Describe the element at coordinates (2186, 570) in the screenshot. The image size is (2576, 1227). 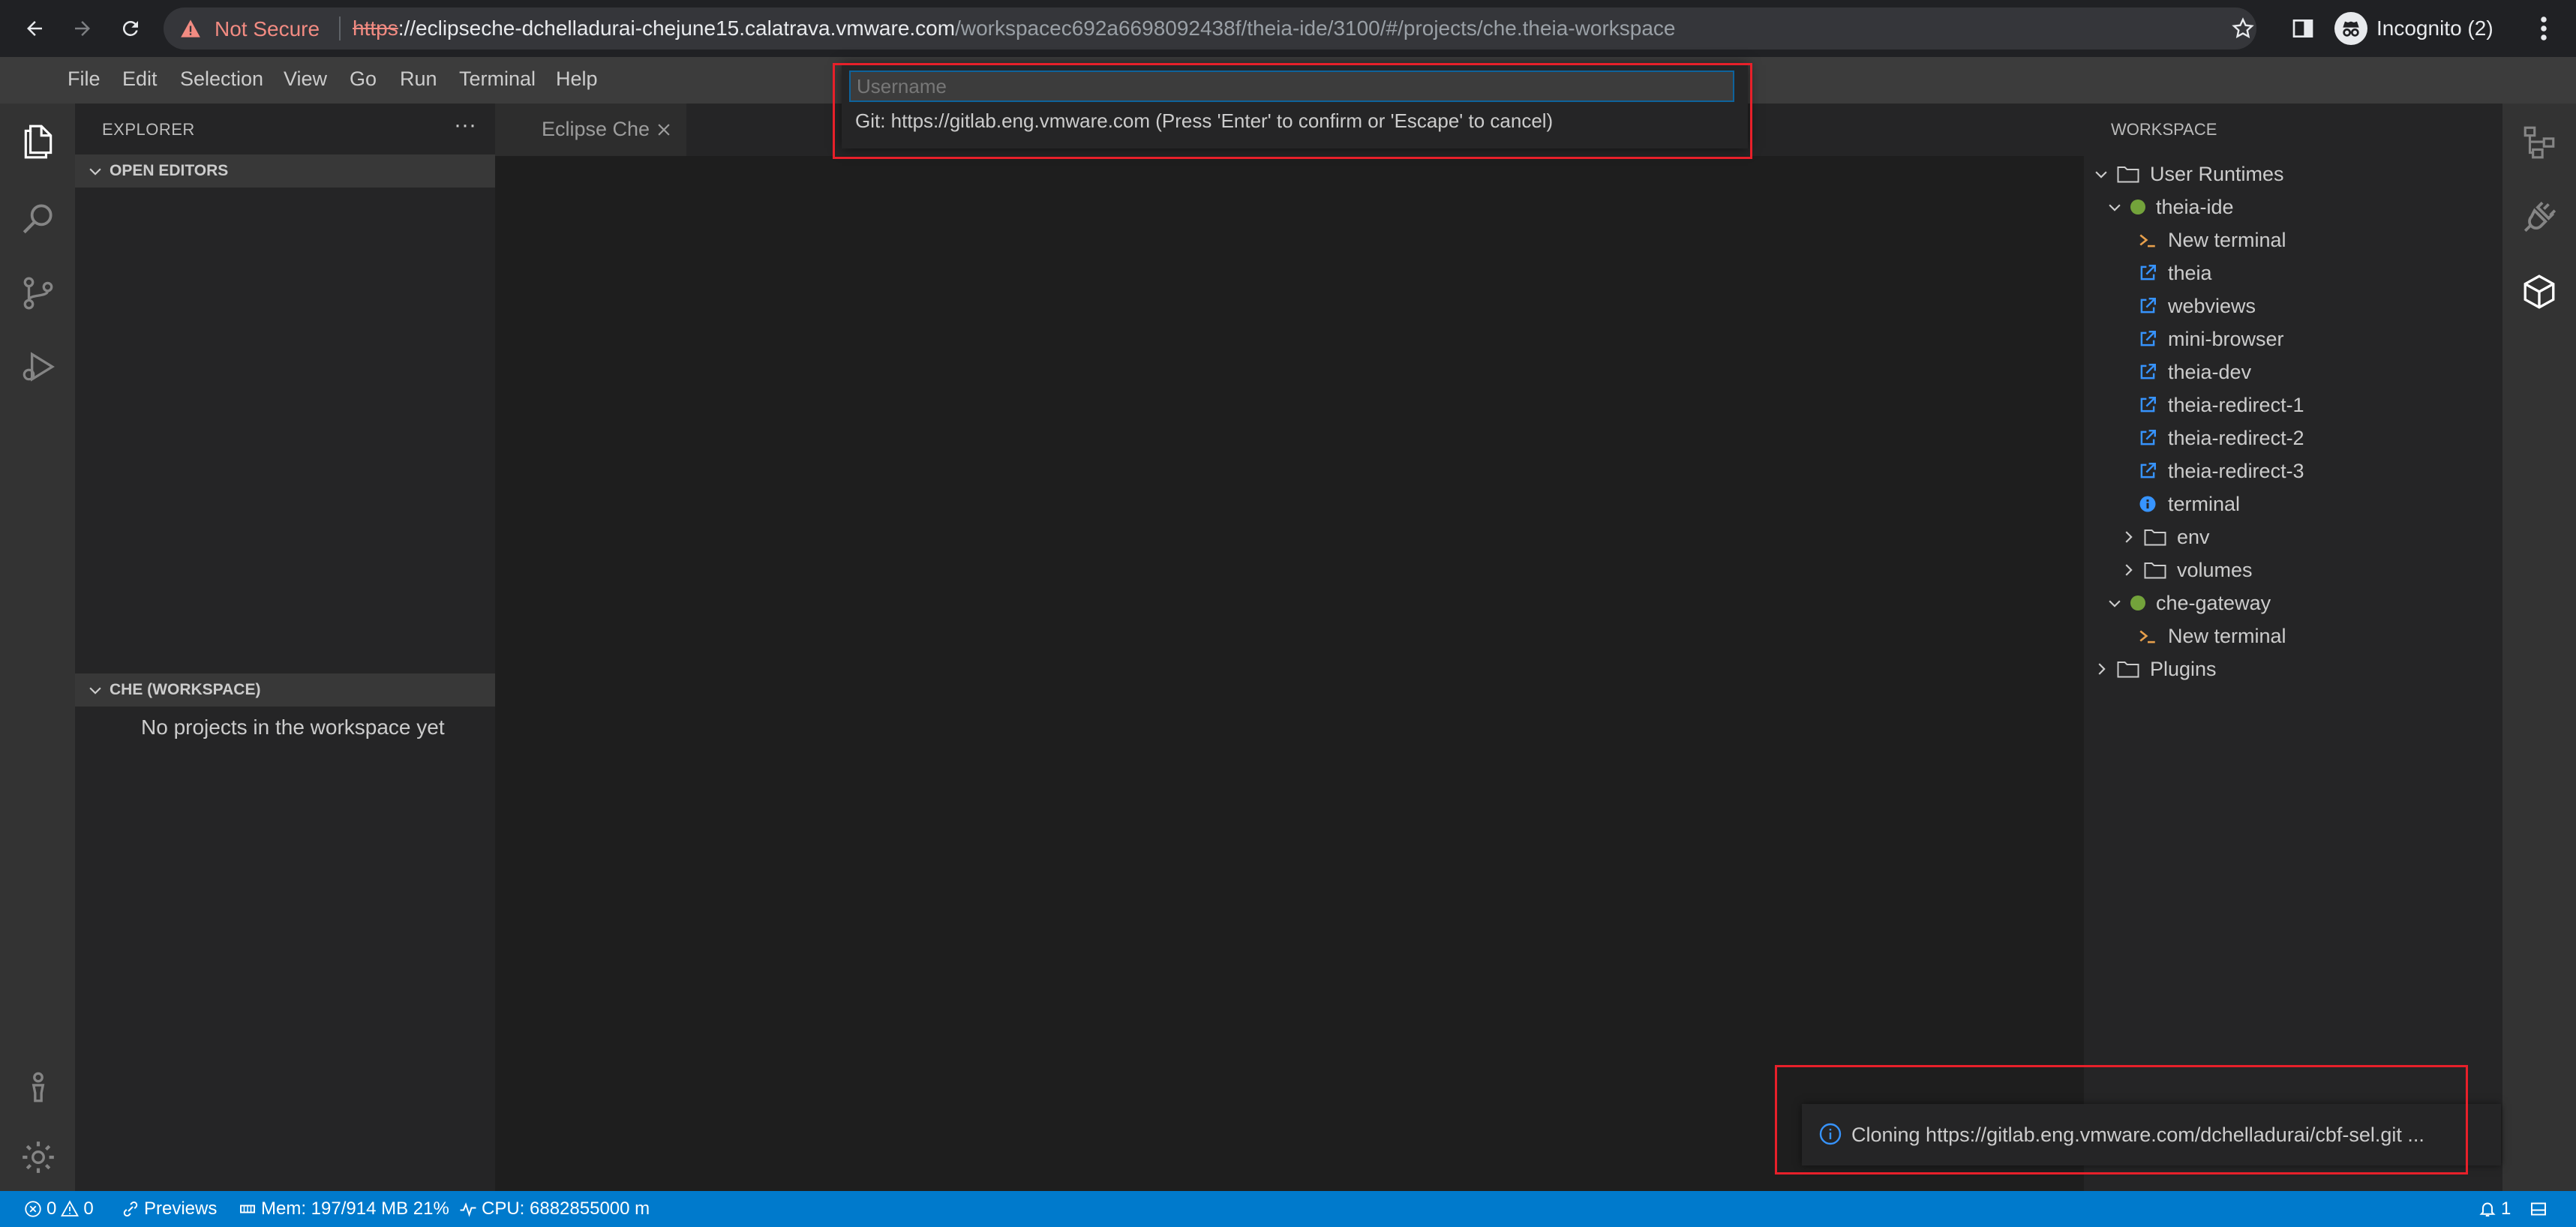
I see `tree-item-volumes: volumes` at that location.